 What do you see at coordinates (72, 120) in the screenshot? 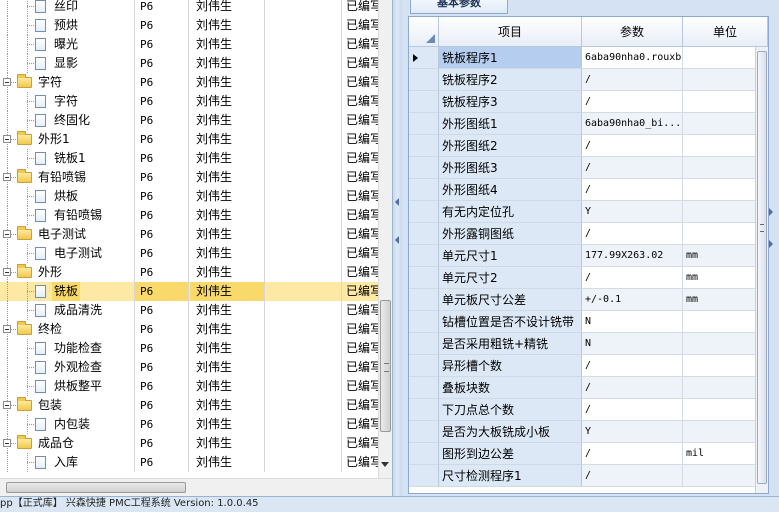
I see `tree-node-label: 终固化` at bounding box center [72, 120].